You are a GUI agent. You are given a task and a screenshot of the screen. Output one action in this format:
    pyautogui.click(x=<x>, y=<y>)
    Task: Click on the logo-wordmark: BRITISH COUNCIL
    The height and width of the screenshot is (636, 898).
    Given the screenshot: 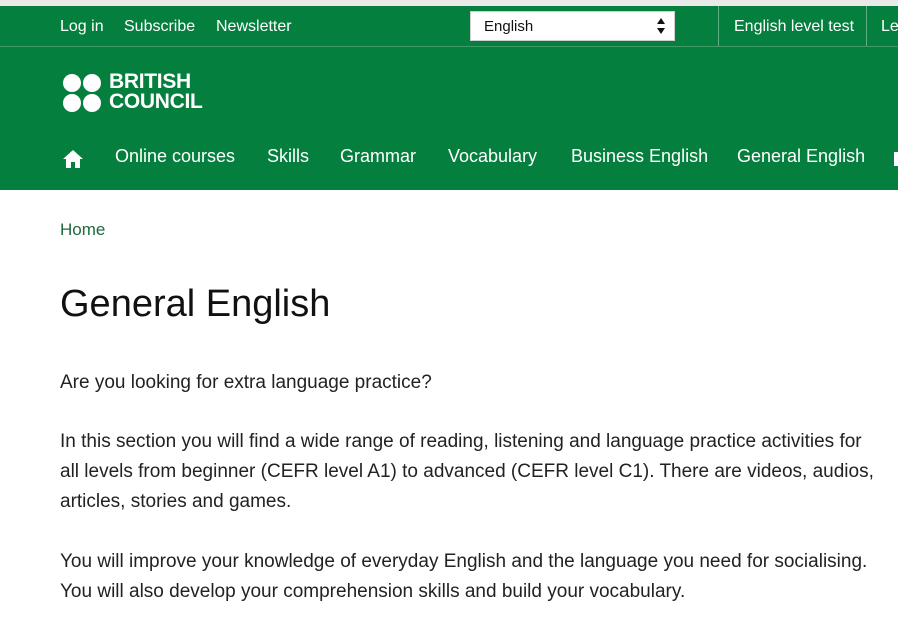 What is the action you would take?
    pyautogui.click(x=156, y=91)
    